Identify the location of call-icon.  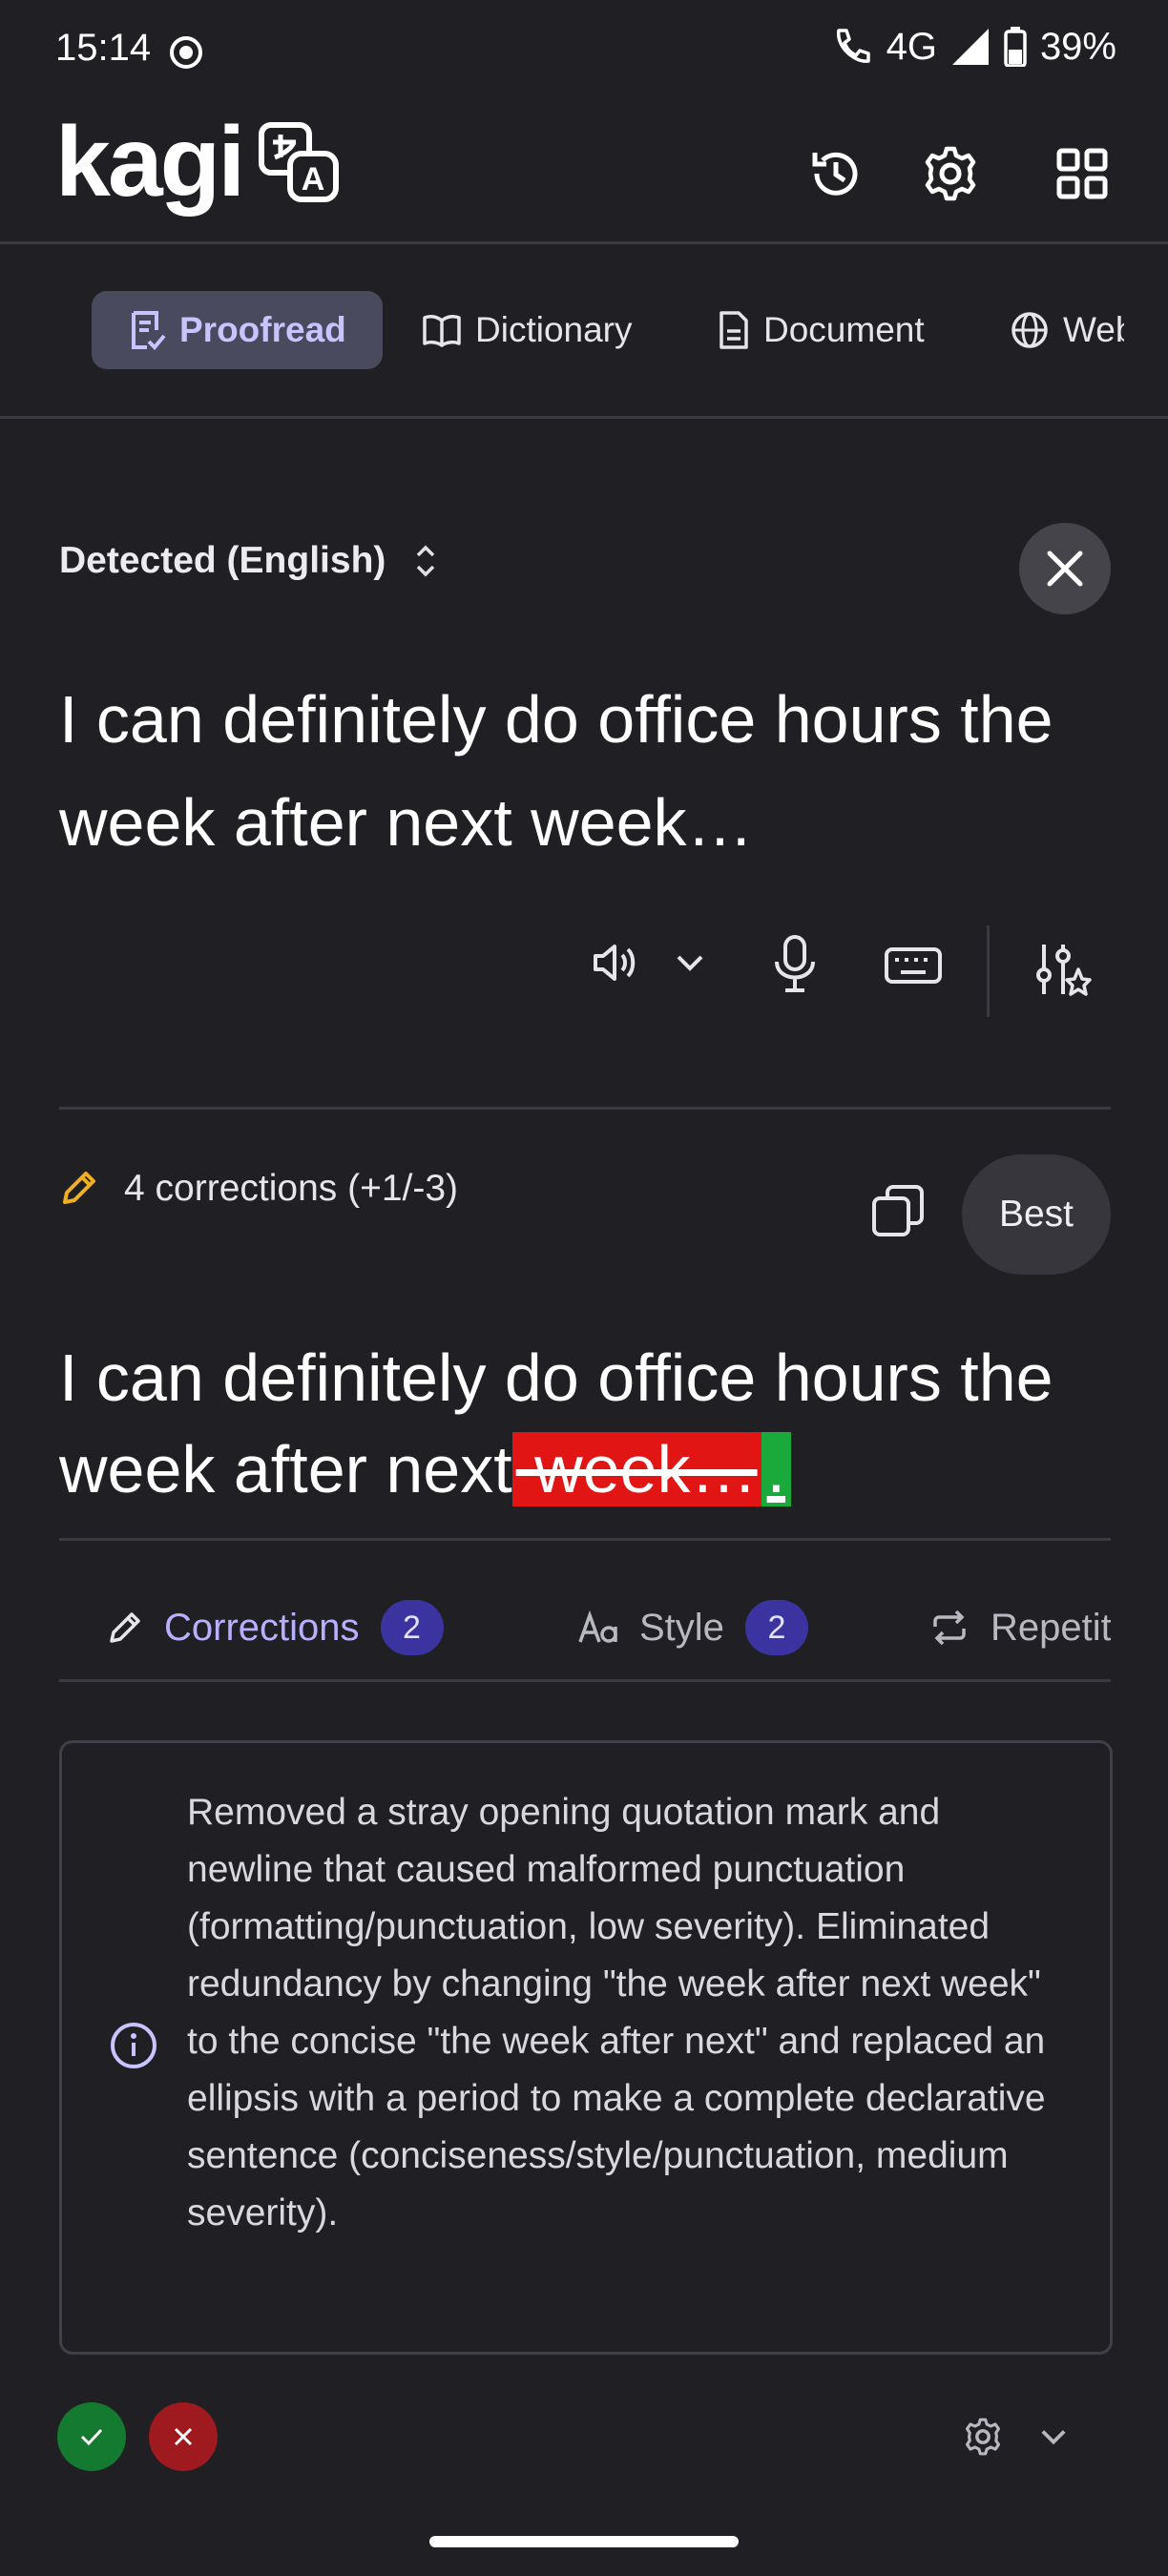
(851, 47).